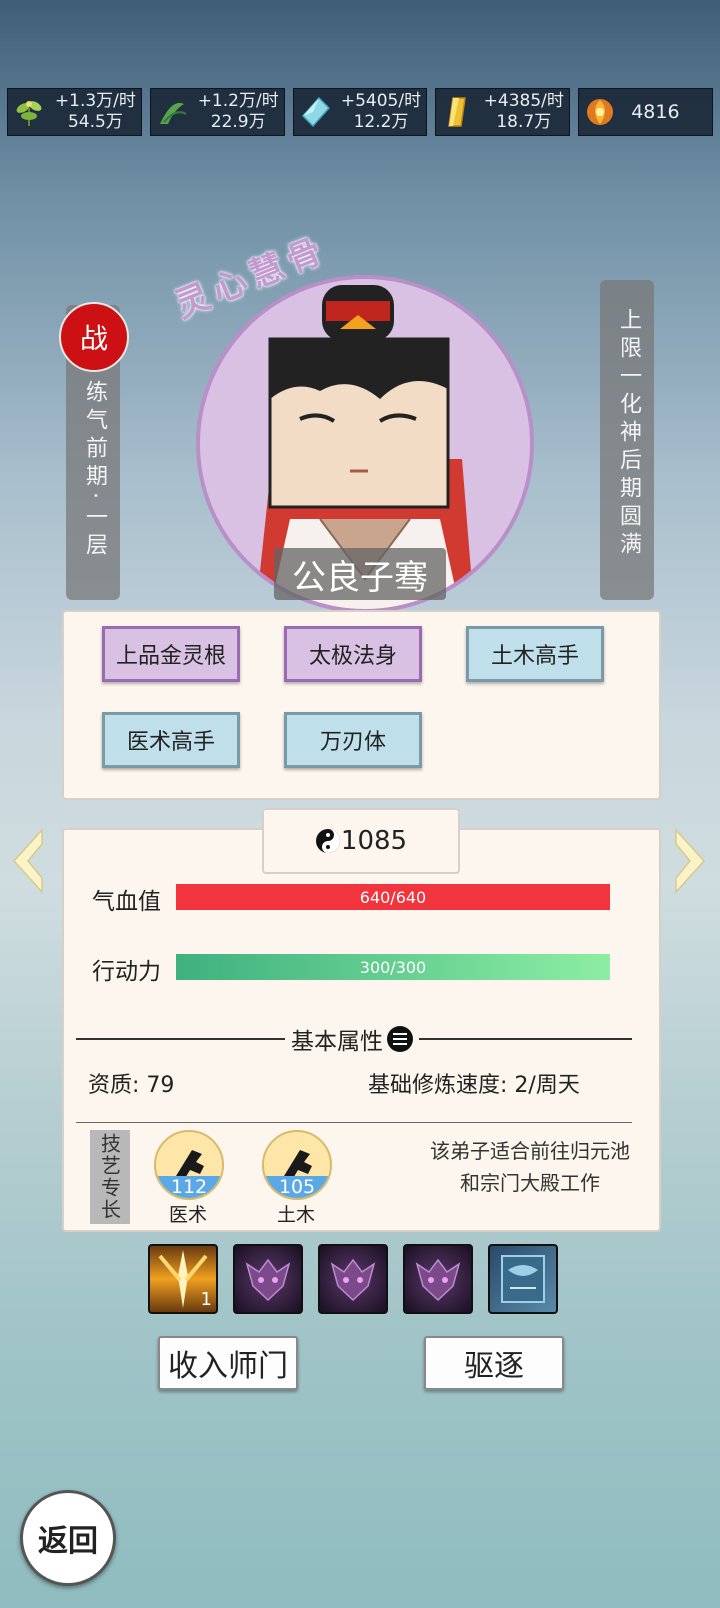 The image size is (720, 1608). What do you see at coordinates (353, 740) in the screenshot?
I see `trait-chip: 万刃体` at bounding box center [353, 740].